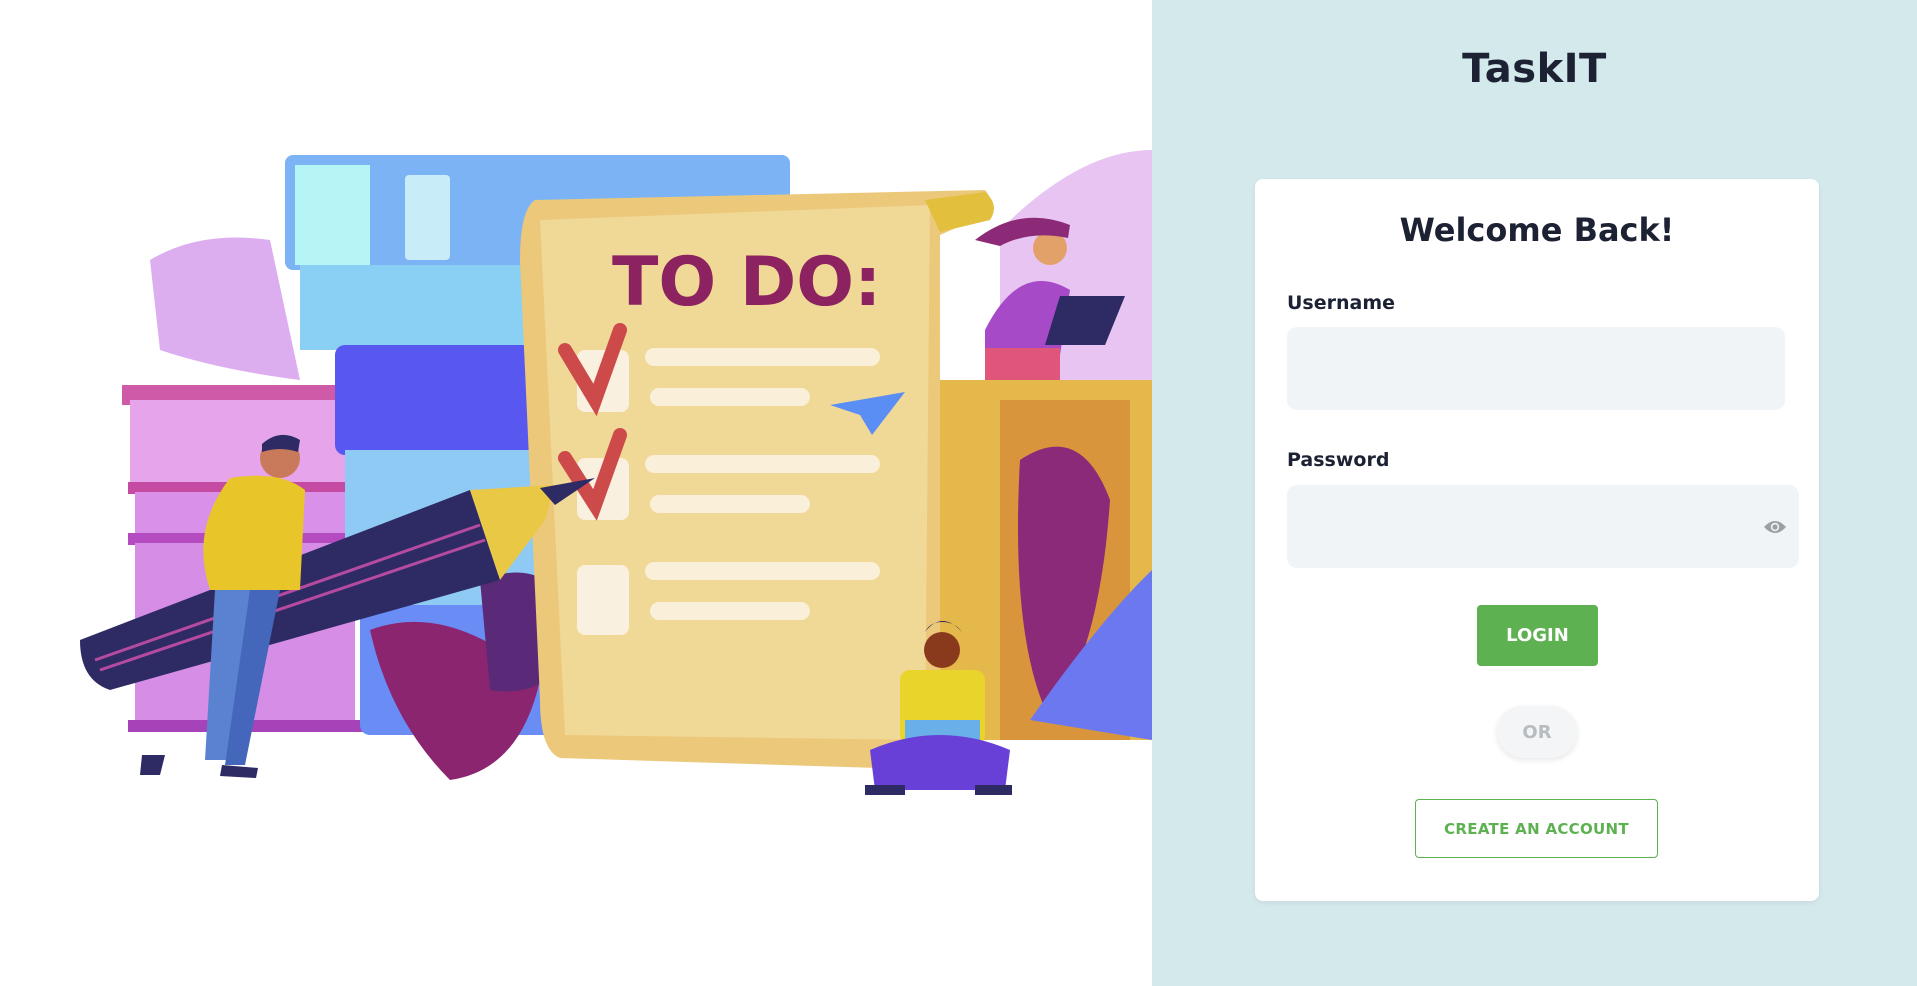 The height and width of the screenshot is (986, 1917). What do you see at coordinates (1537, 732) in the screenshot?
I see `or-divider: OR` at bounding box center [1537, 732].